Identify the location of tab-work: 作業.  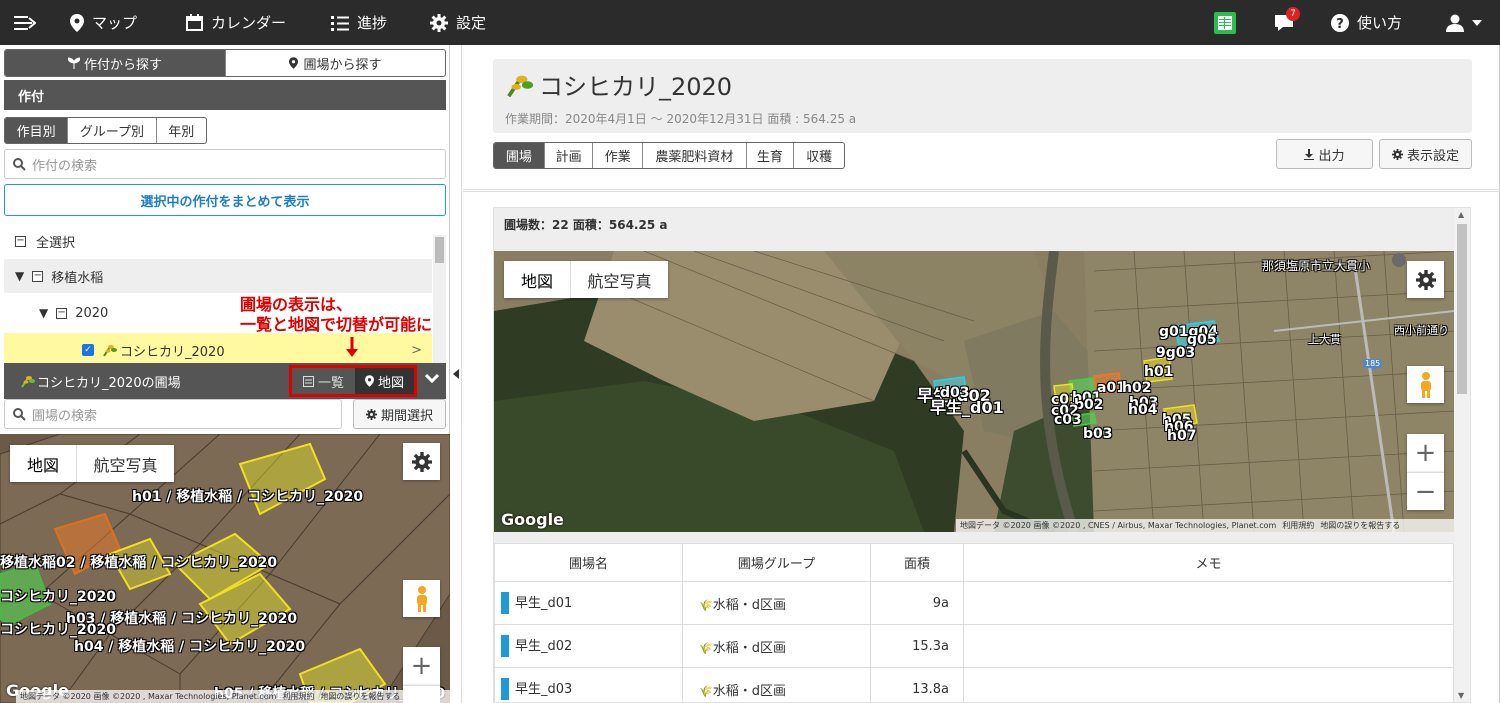
(617, 155).